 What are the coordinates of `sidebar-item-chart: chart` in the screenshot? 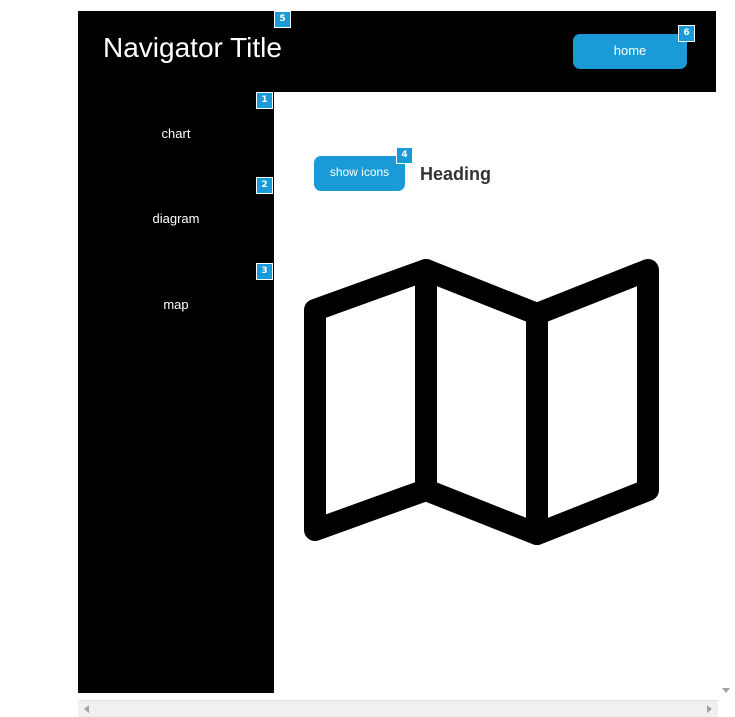 It's located at (176, 133).